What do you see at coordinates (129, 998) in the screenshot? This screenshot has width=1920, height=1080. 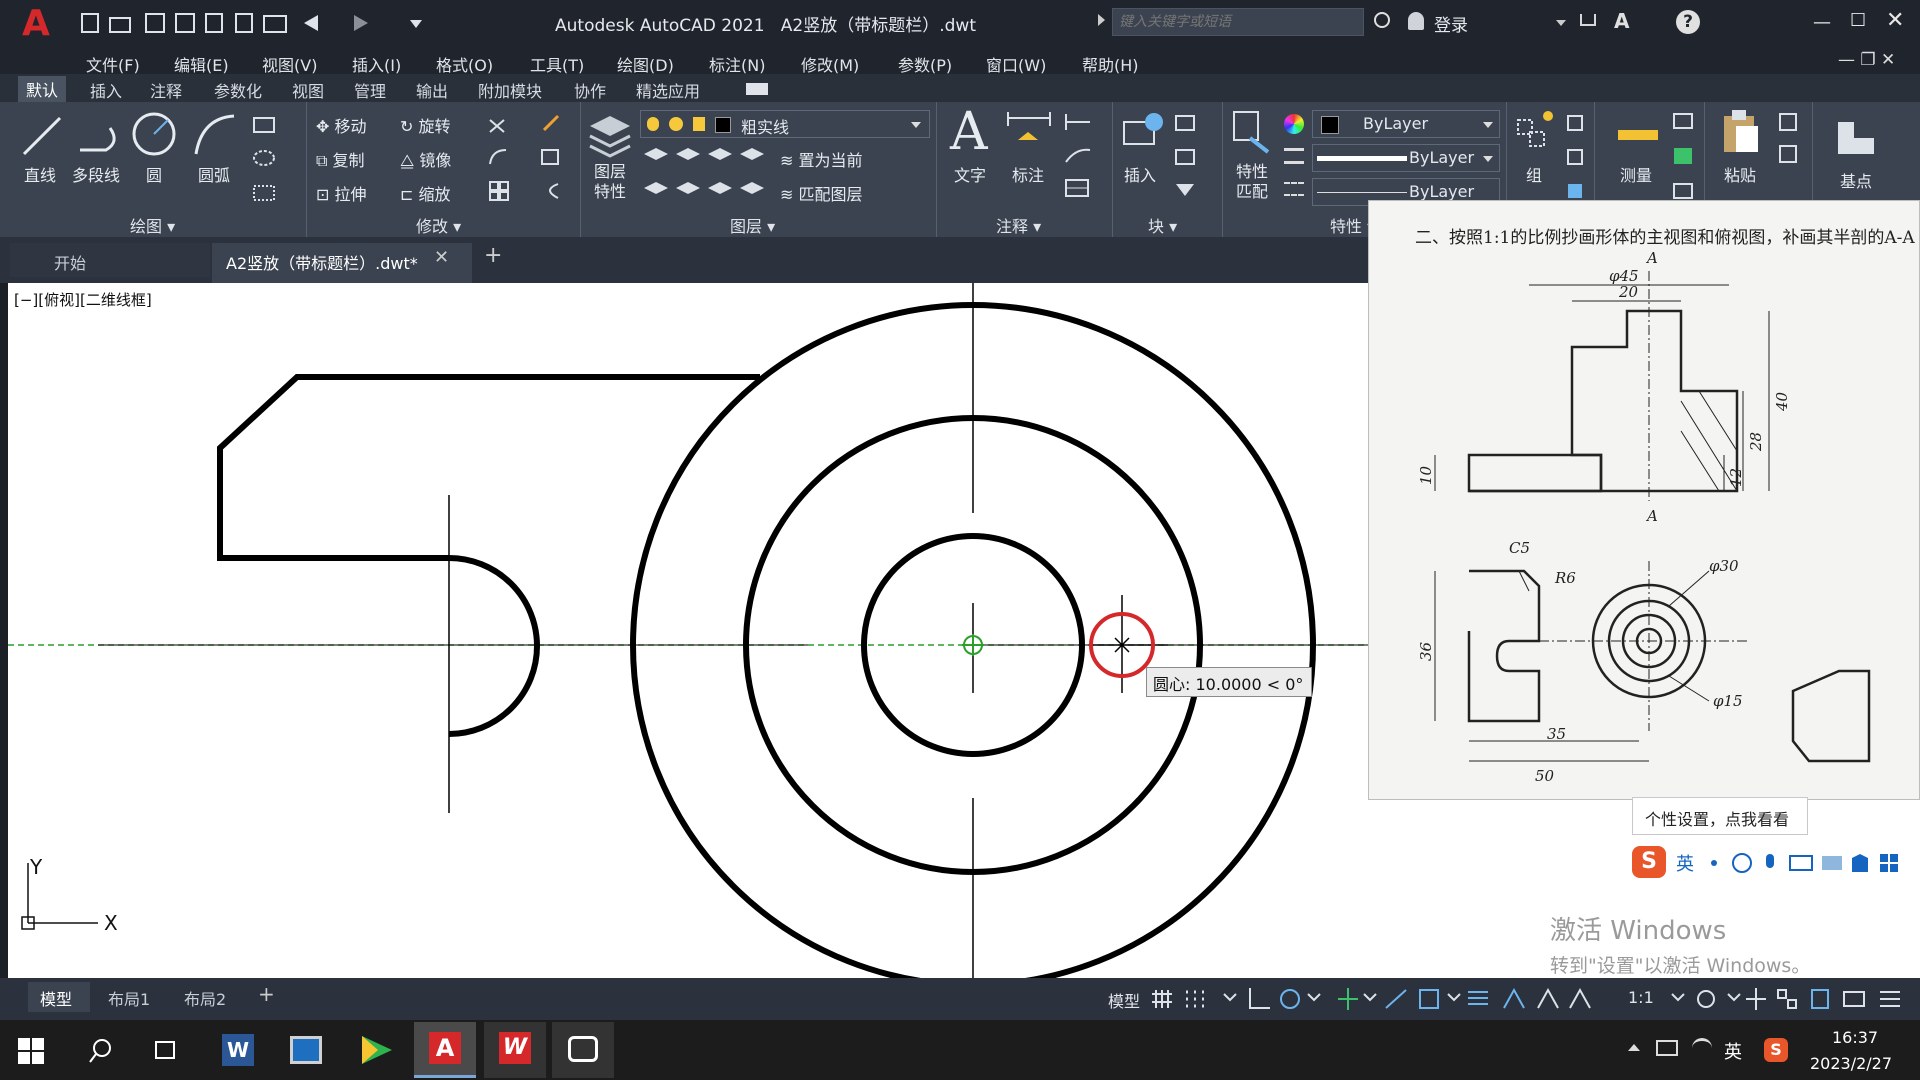 I see `layout-tab-1: 布局1` at bounding box center [129, 998].